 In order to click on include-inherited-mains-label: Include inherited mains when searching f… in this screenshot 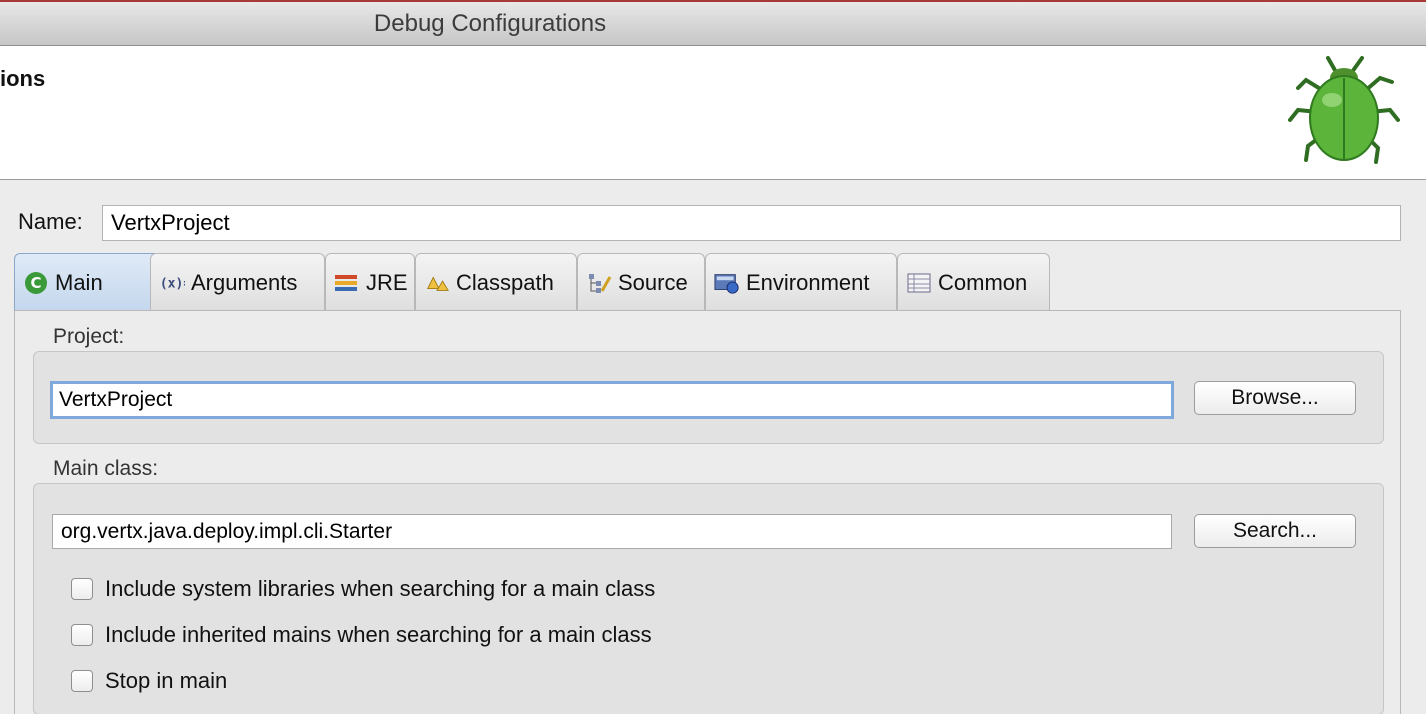, I will do `click(378, 634)`.